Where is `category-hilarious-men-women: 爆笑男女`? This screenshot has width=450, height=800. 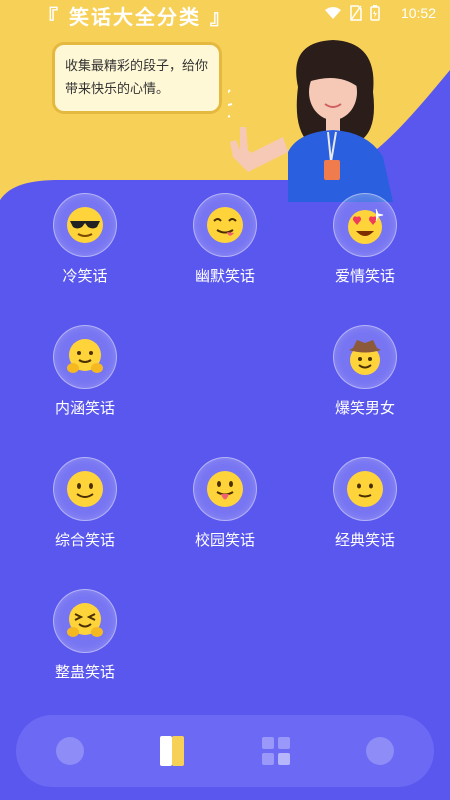
category-hilarious-men-women: 爆笑男女 is located at coordinates (365, 371).